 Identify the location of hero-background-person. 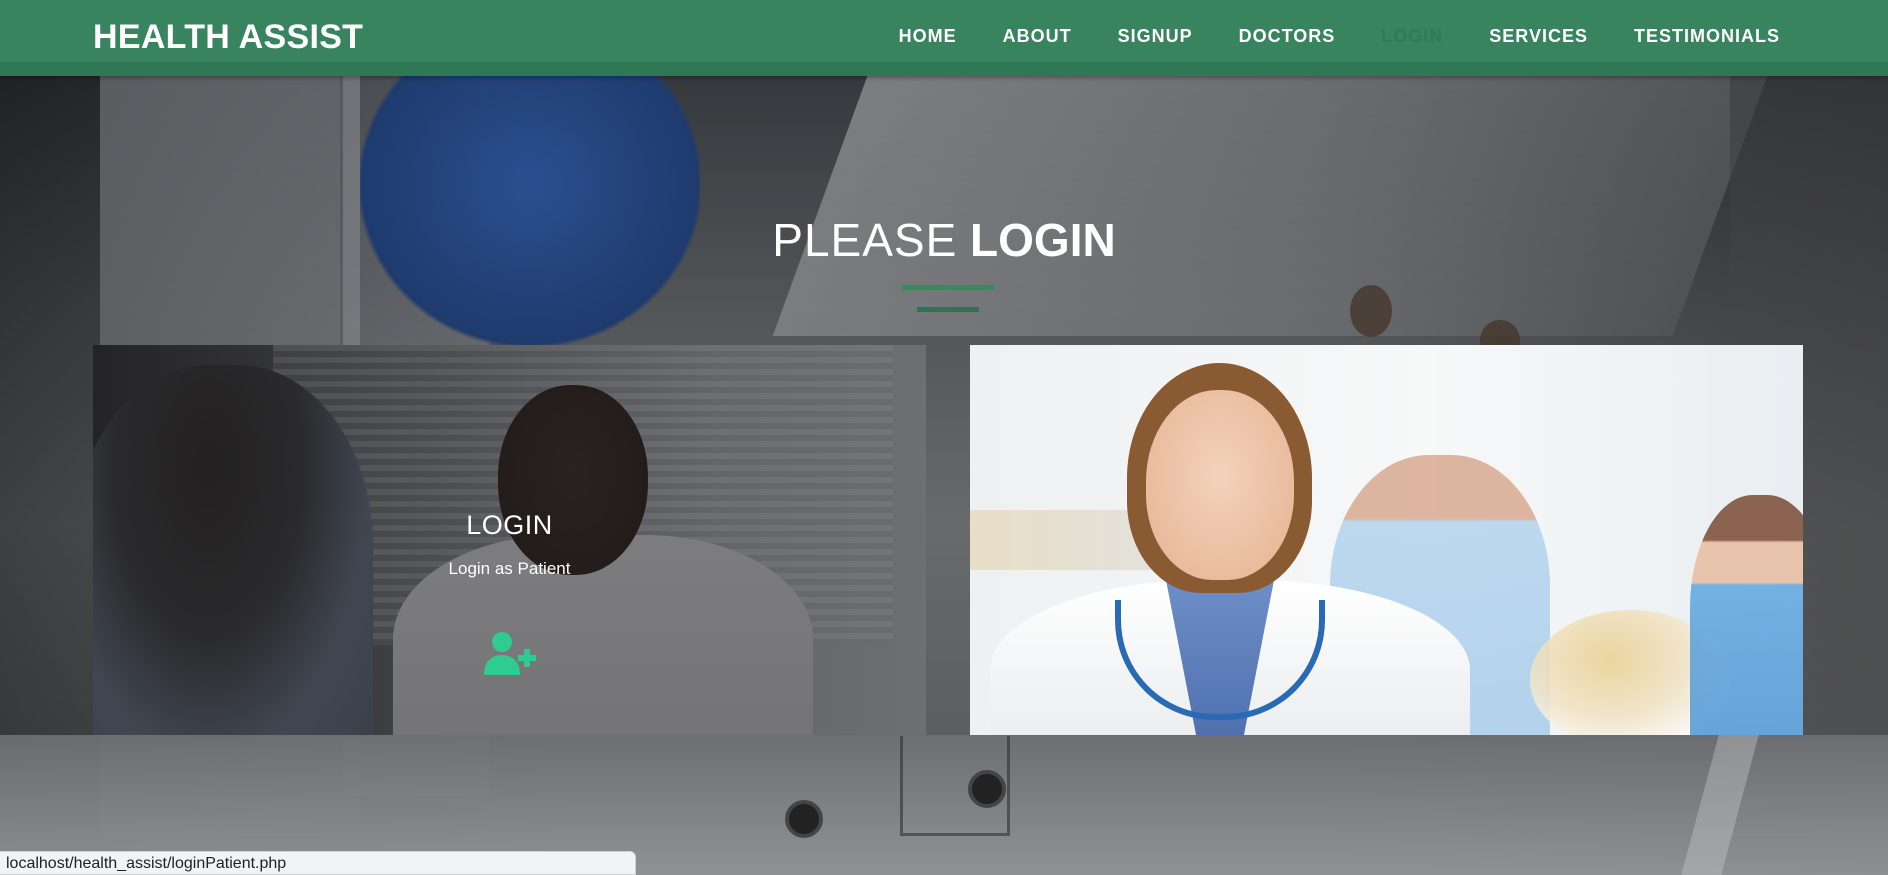
(1371, 311).